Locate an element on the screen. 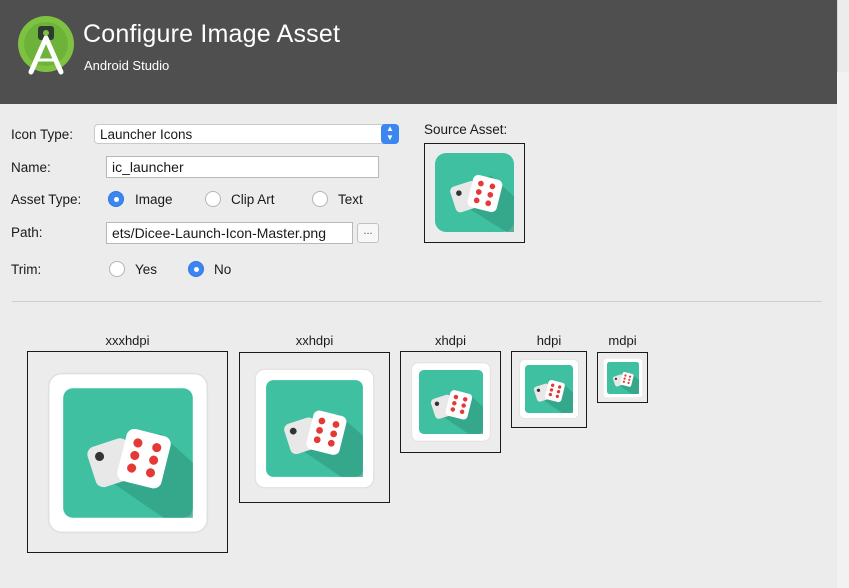 The height and width of the screenshot is (588, 849). density-label-xxxhdpi: xxxhdpi is located at coordinates (127, 340).